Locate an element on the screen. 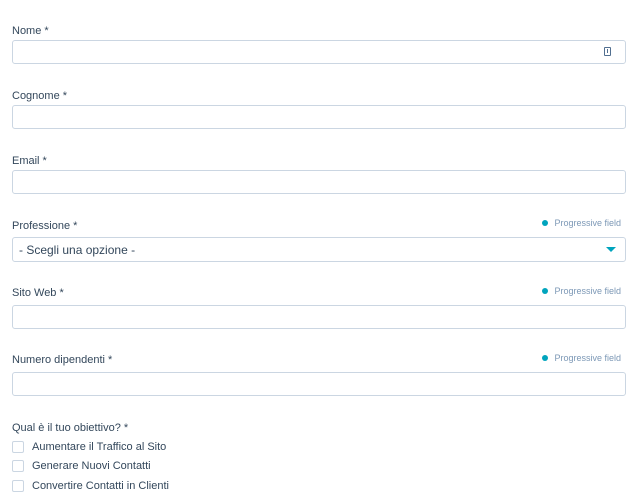 The width and height of the screenshot is (631, 497). email-input is located at coordinates (319, 182).